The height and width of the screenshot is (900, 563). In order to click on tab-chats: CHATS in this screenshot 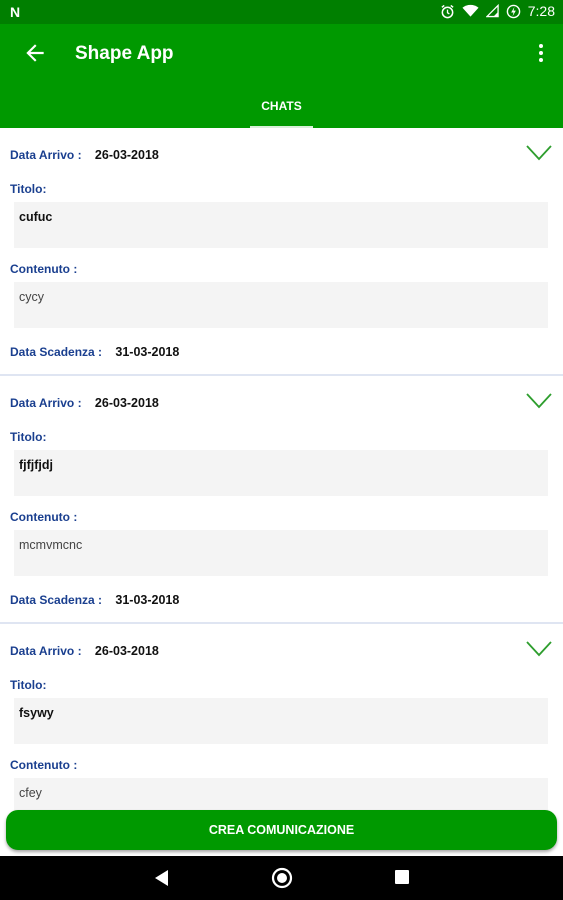, I will do `click(281, 106)`.